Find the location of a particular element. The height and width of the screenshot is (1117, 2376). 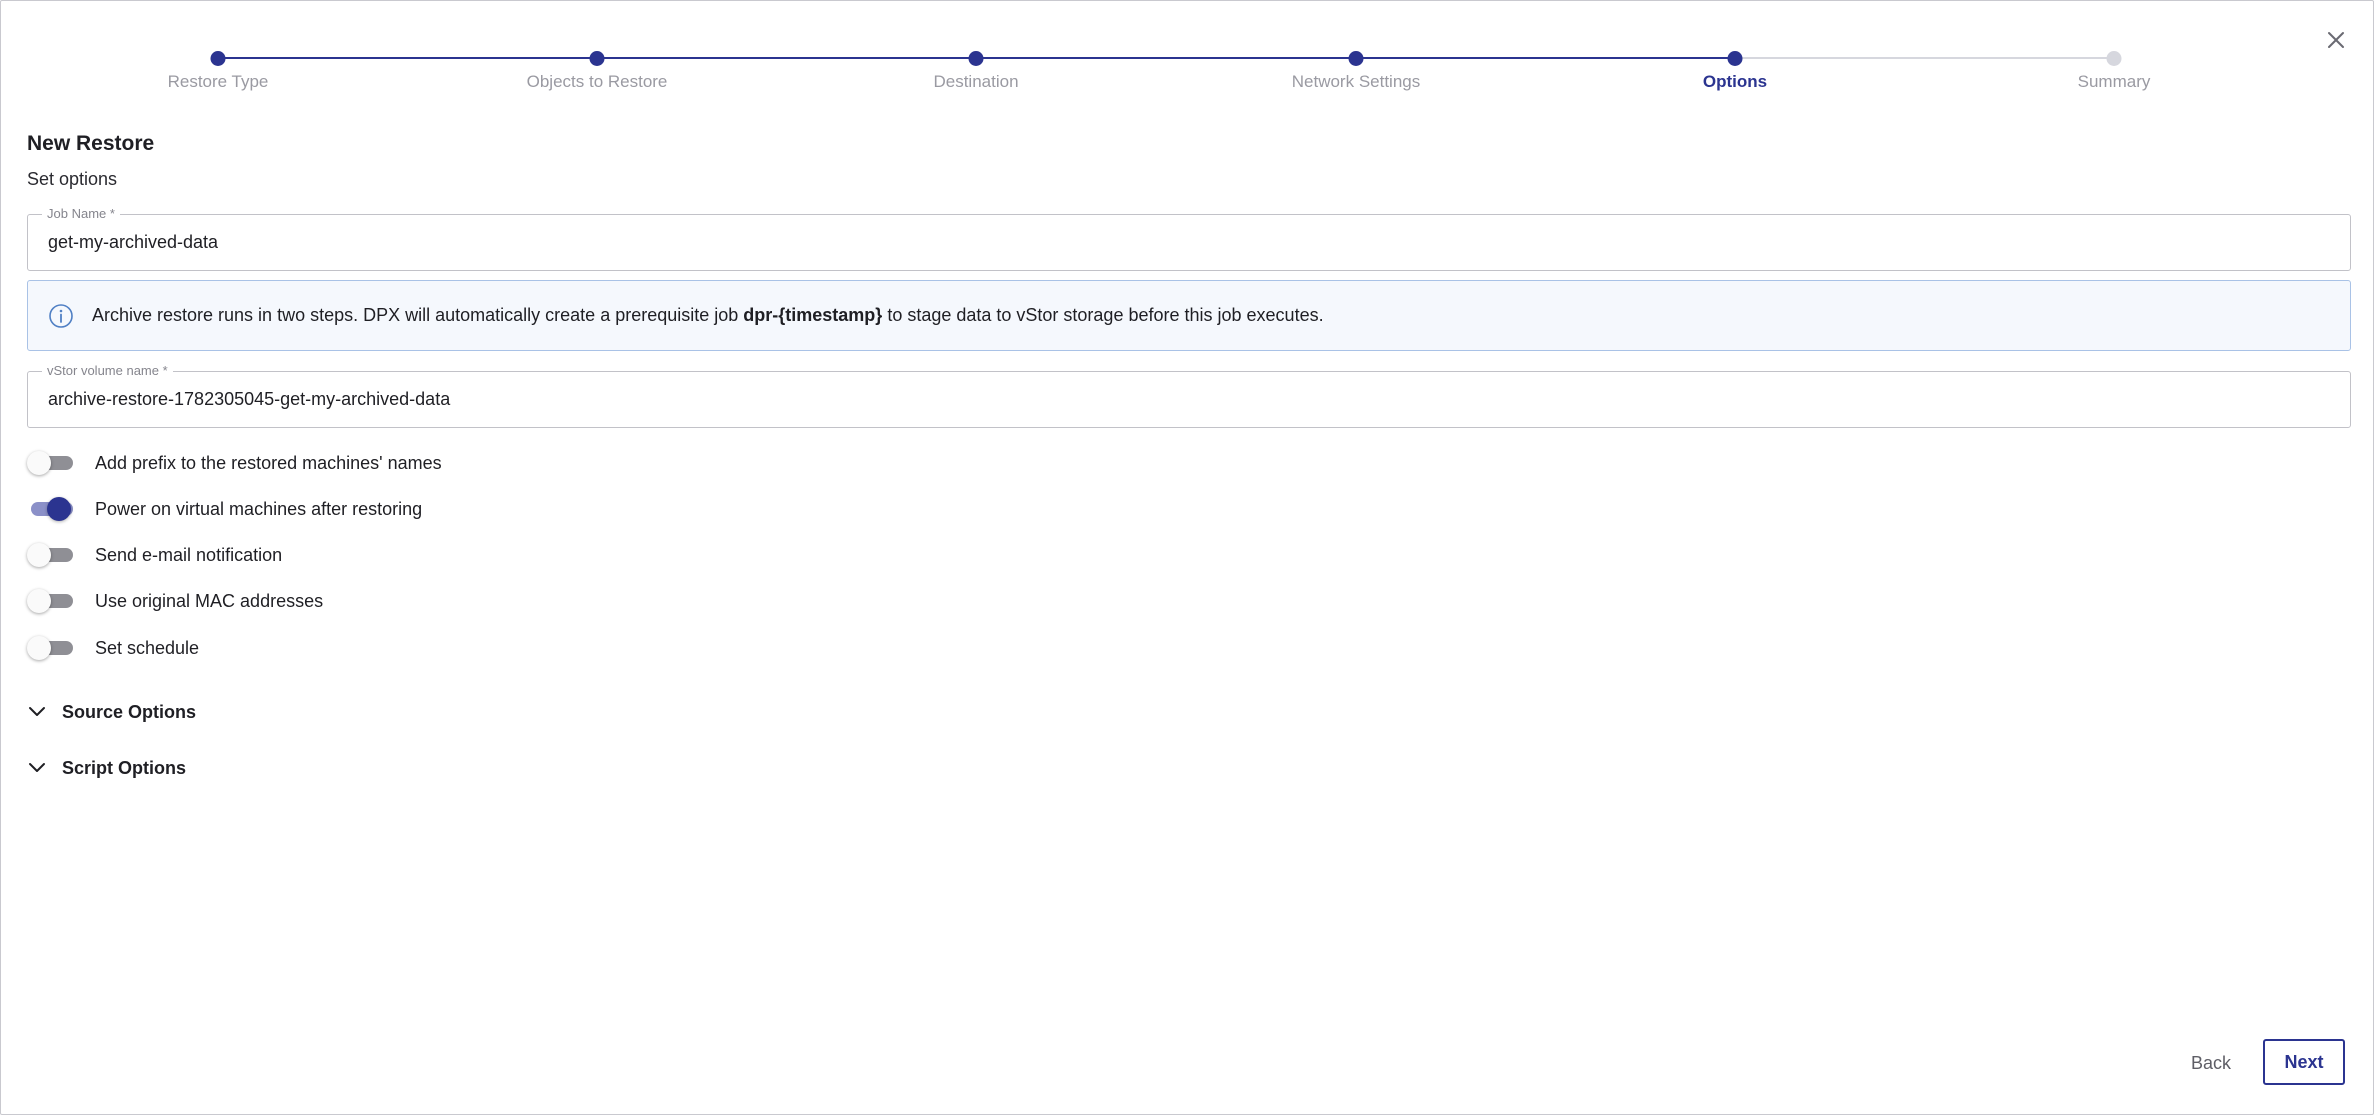

script-options-accordion: Script Options is located at coordinates (106, 768).